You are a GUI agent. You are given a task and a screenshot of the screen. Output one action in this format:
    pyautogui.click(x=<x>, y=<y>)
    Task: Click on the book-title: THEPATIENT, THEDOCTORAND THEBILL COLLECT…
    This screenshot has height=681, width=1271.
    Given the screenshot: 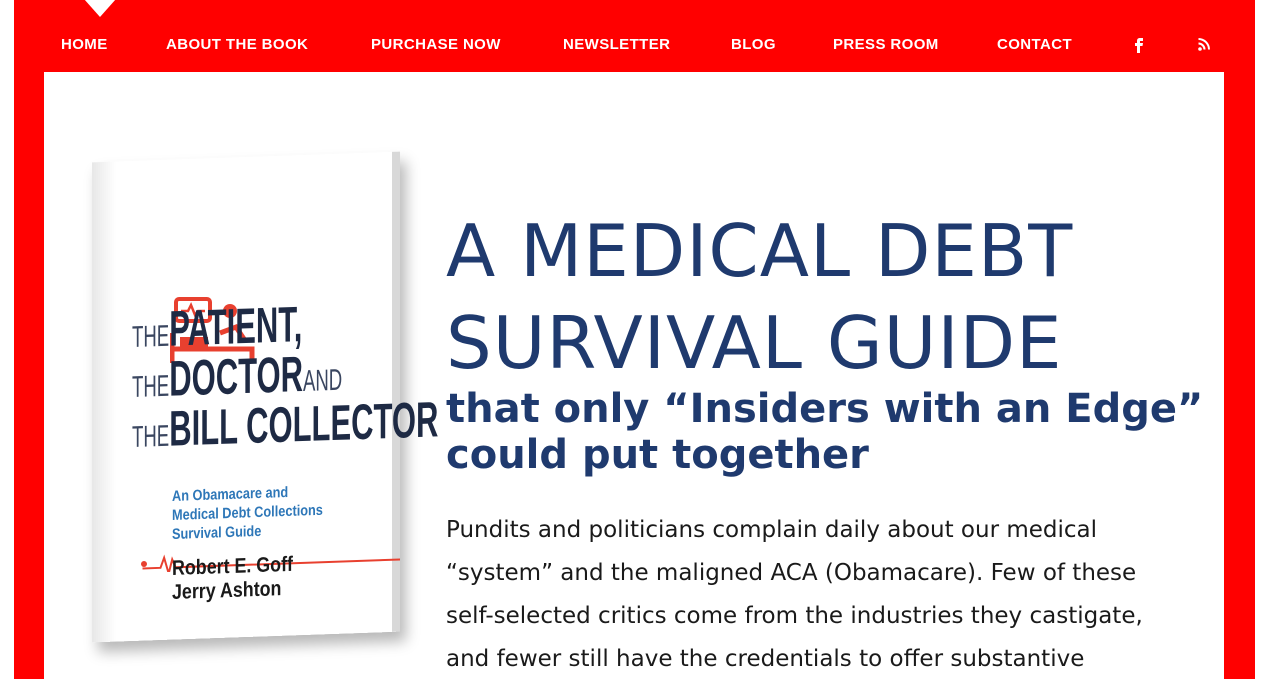 What is the action you would take?
    pyautogui.click(x=285, y=375)
    